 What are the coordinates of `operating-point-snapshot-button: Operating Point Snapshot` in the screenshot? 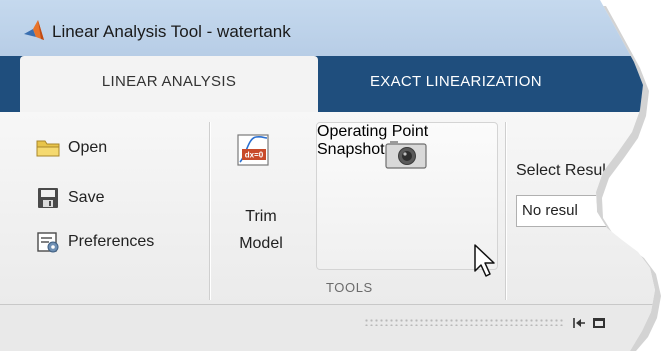 It's located at (407, 196).